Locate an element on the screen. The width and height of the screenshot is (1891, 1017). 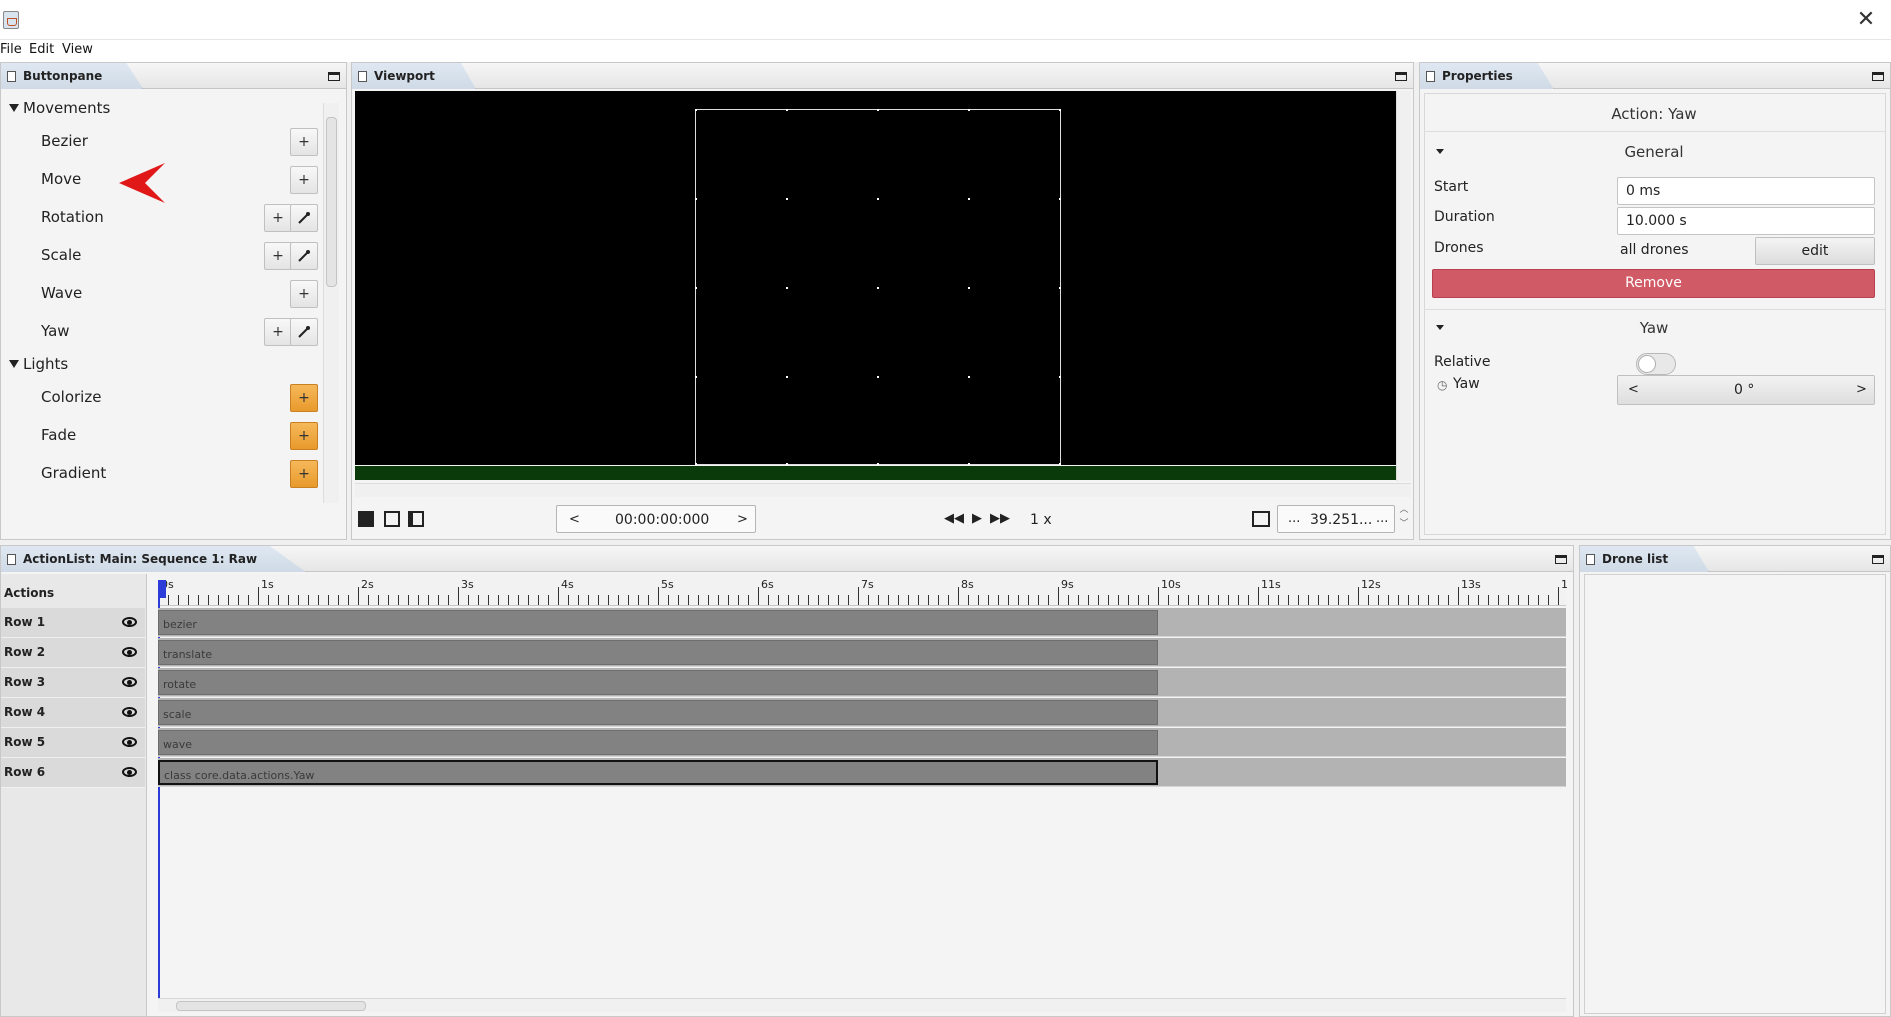
play-icon: ▶ is located at coordinates (977, 518).